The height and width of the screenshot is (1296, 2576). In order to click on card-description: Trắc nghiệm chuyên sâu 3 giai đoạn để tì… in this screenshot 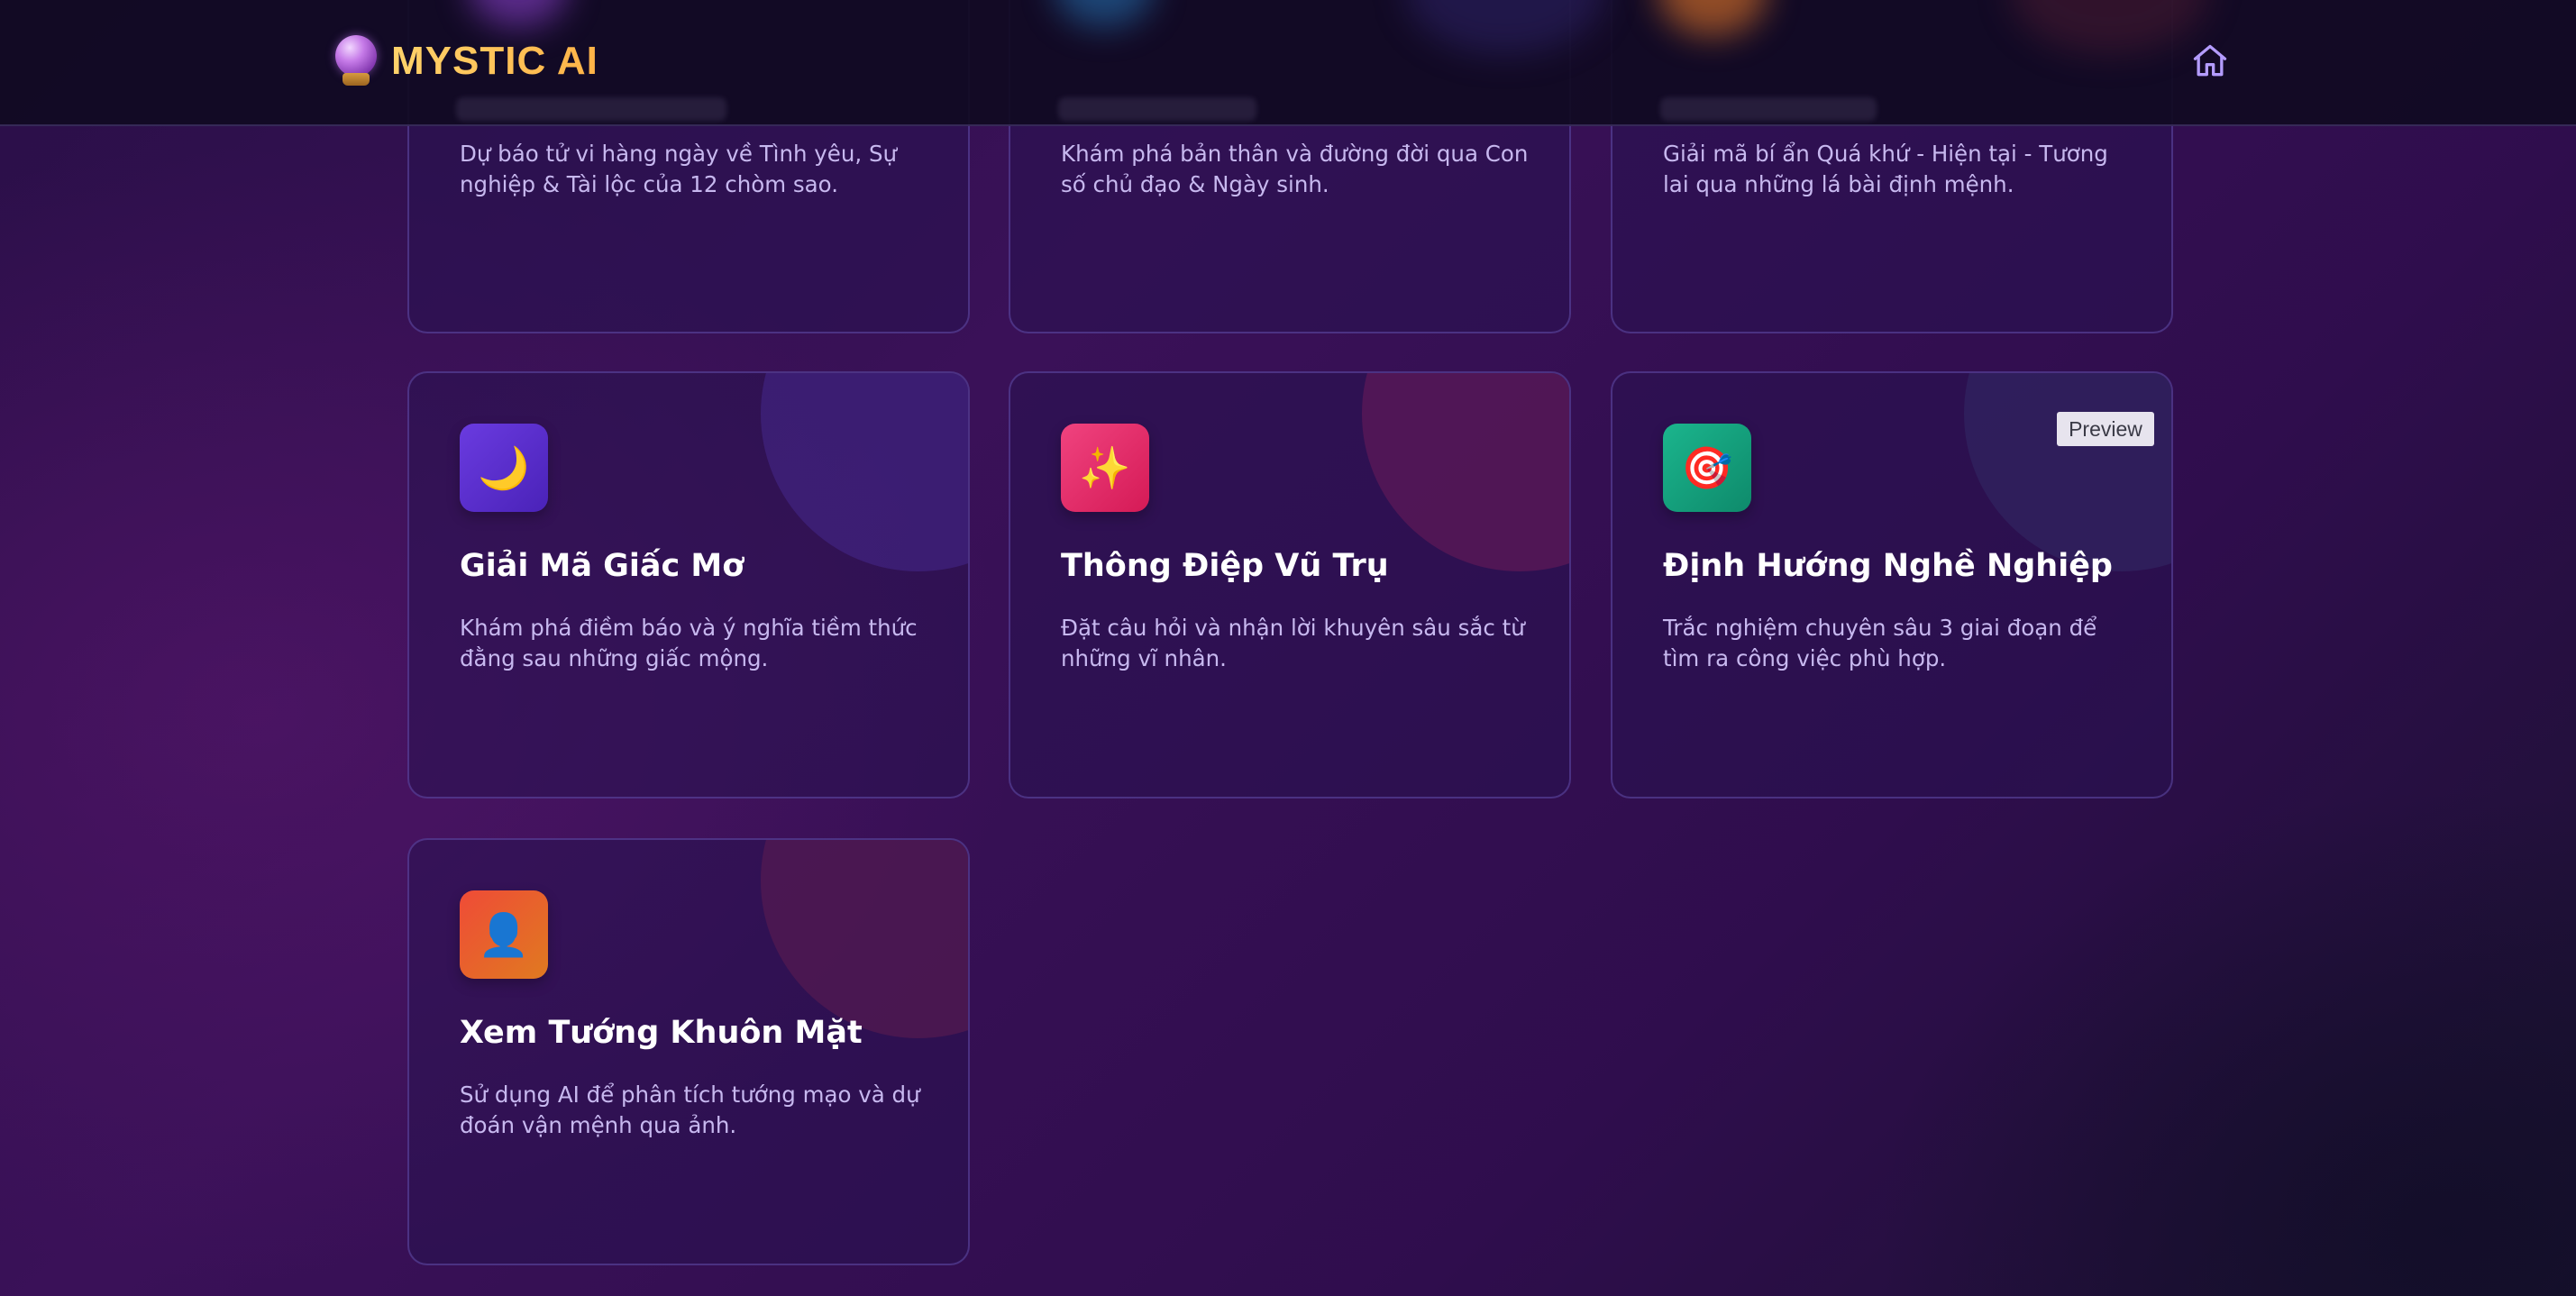, I will do `click(1880, 643)`.